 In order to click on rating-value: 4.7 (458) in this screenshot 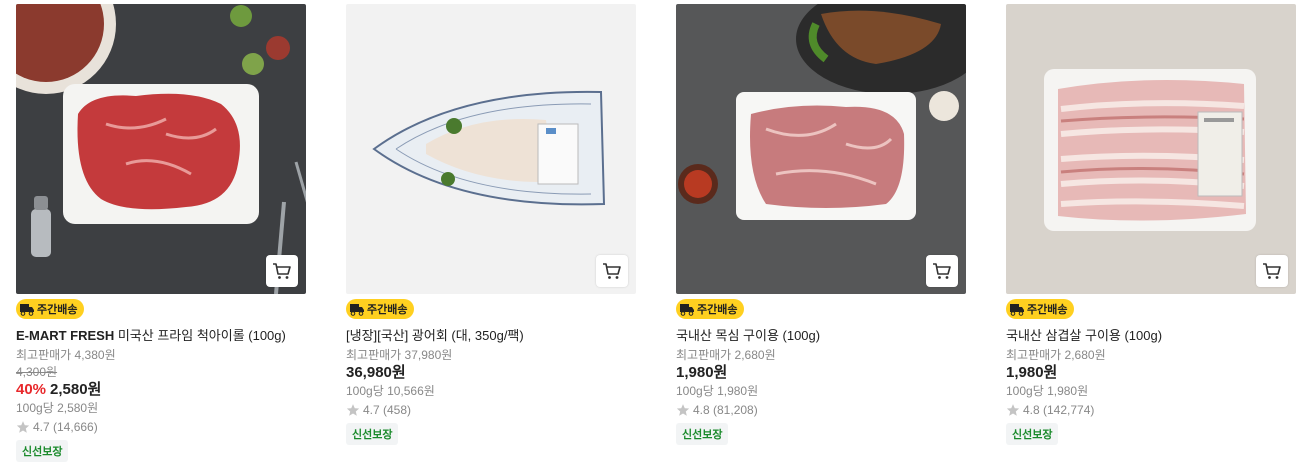, I will do `click(387, 410)`.